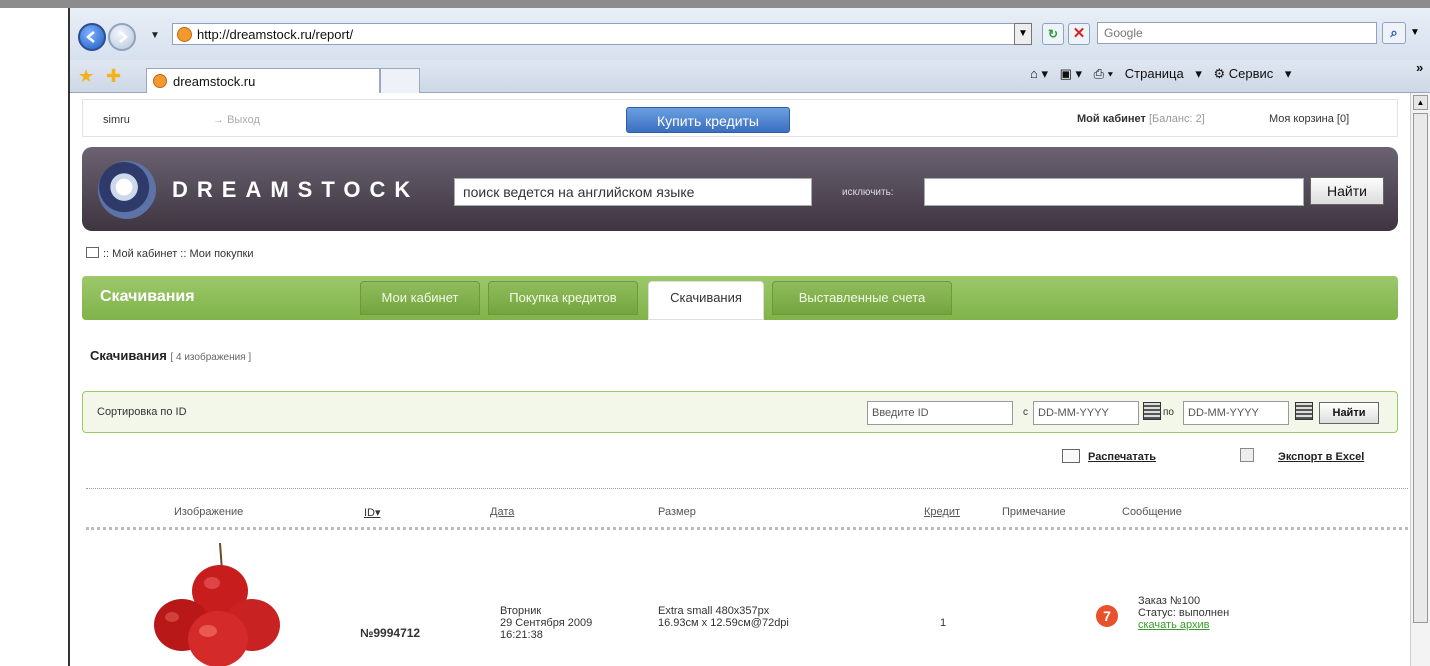 Image resolution: width=1430 pixels, height=666 pixels. I want to click on row-id: №9994712, so click(390, 633).